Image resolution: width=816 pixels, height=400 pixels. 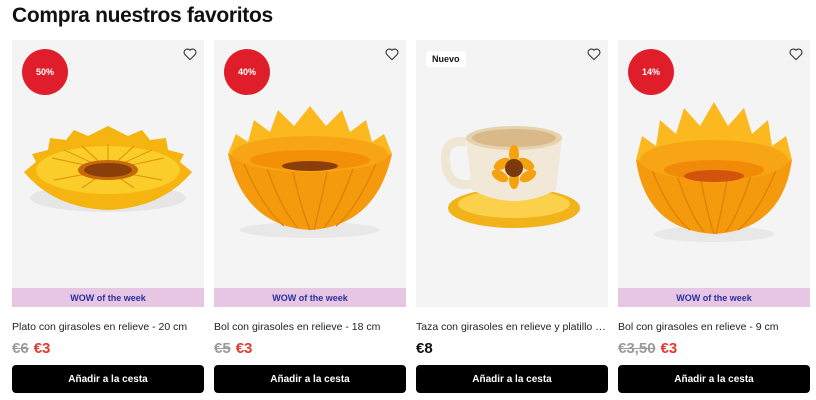 I want to click on product-title: Plato con girasoles en relieve - 20 cm, so click(x=108, y=327).